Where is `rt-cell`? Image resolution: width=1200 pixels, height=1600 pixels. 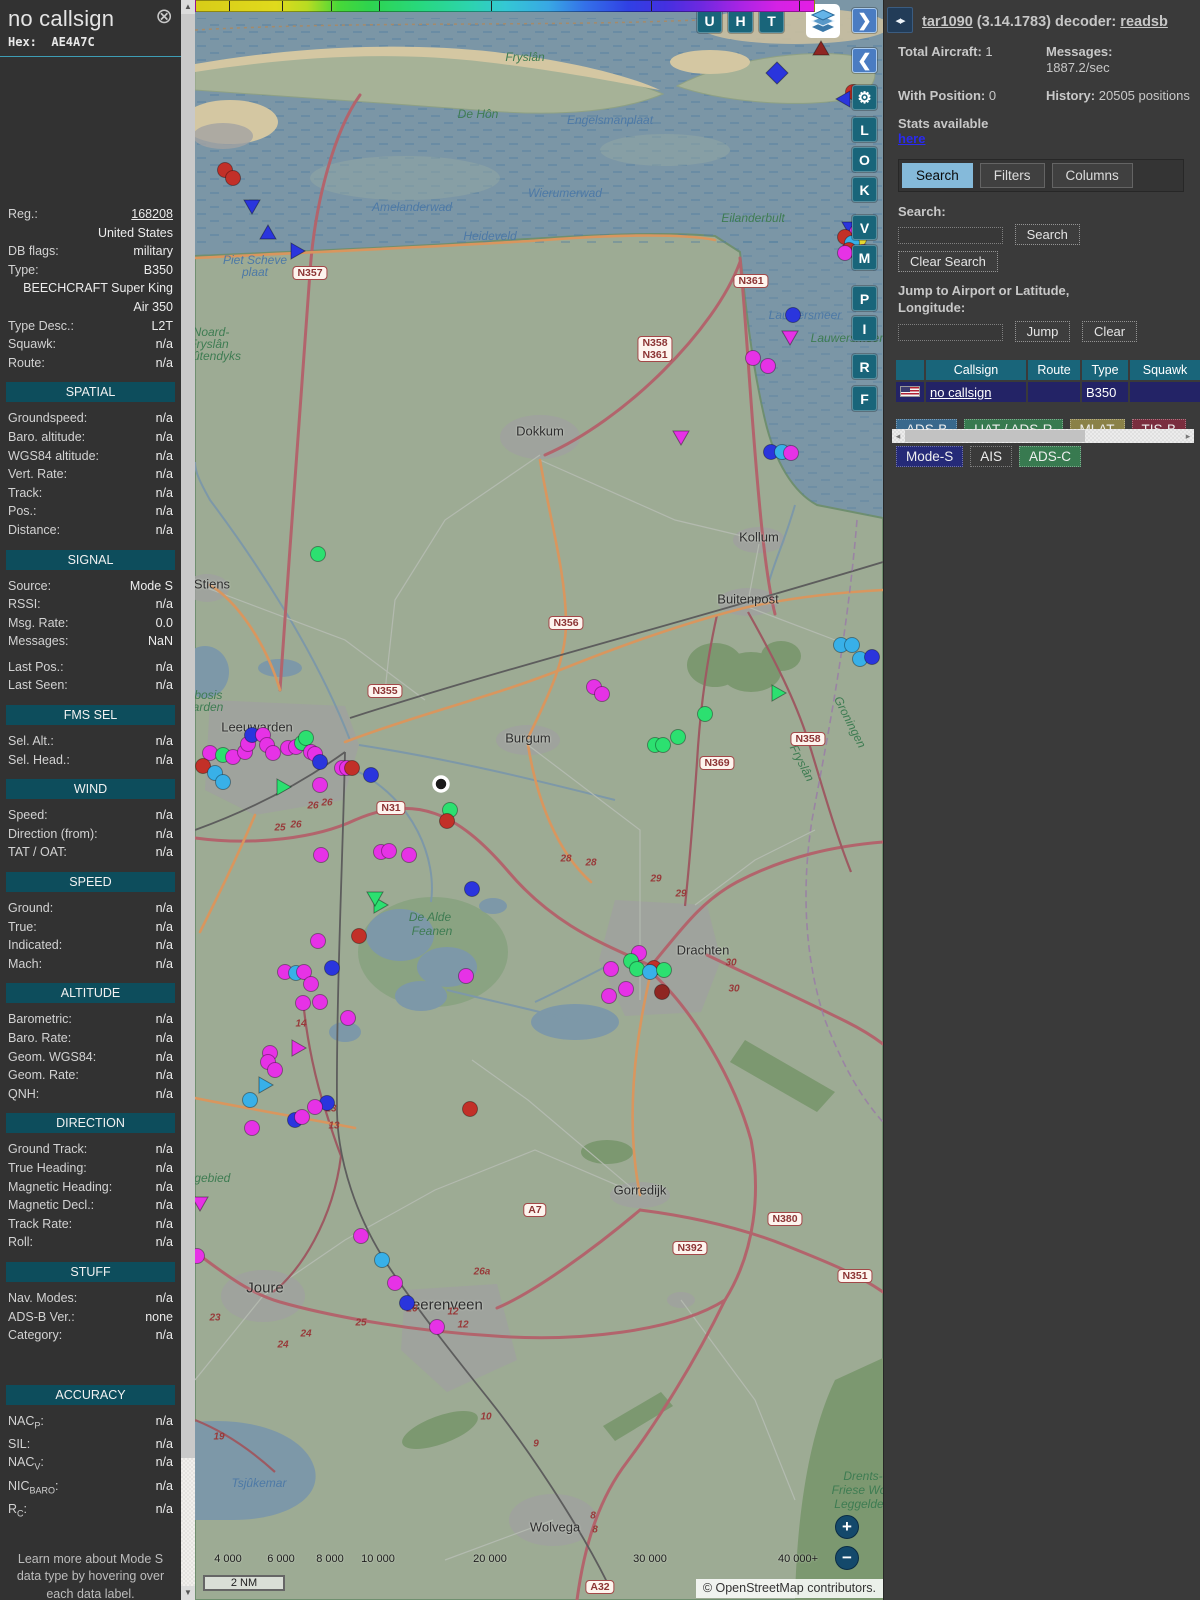 rt-cell is located at coordinates (1054, 392).